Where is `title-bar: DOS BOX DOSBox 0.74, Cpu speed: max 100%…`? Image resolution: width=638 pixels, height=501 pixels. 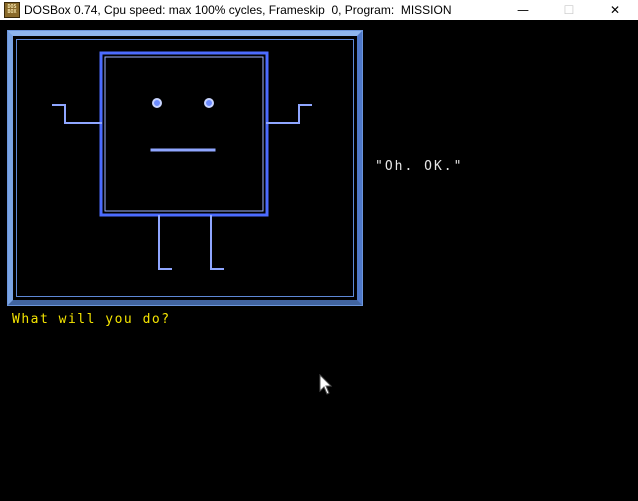
title-bar: DOS BOX DOSBox 0.74, Cpu speed: max 100%… is located at coordinates (319, 10).